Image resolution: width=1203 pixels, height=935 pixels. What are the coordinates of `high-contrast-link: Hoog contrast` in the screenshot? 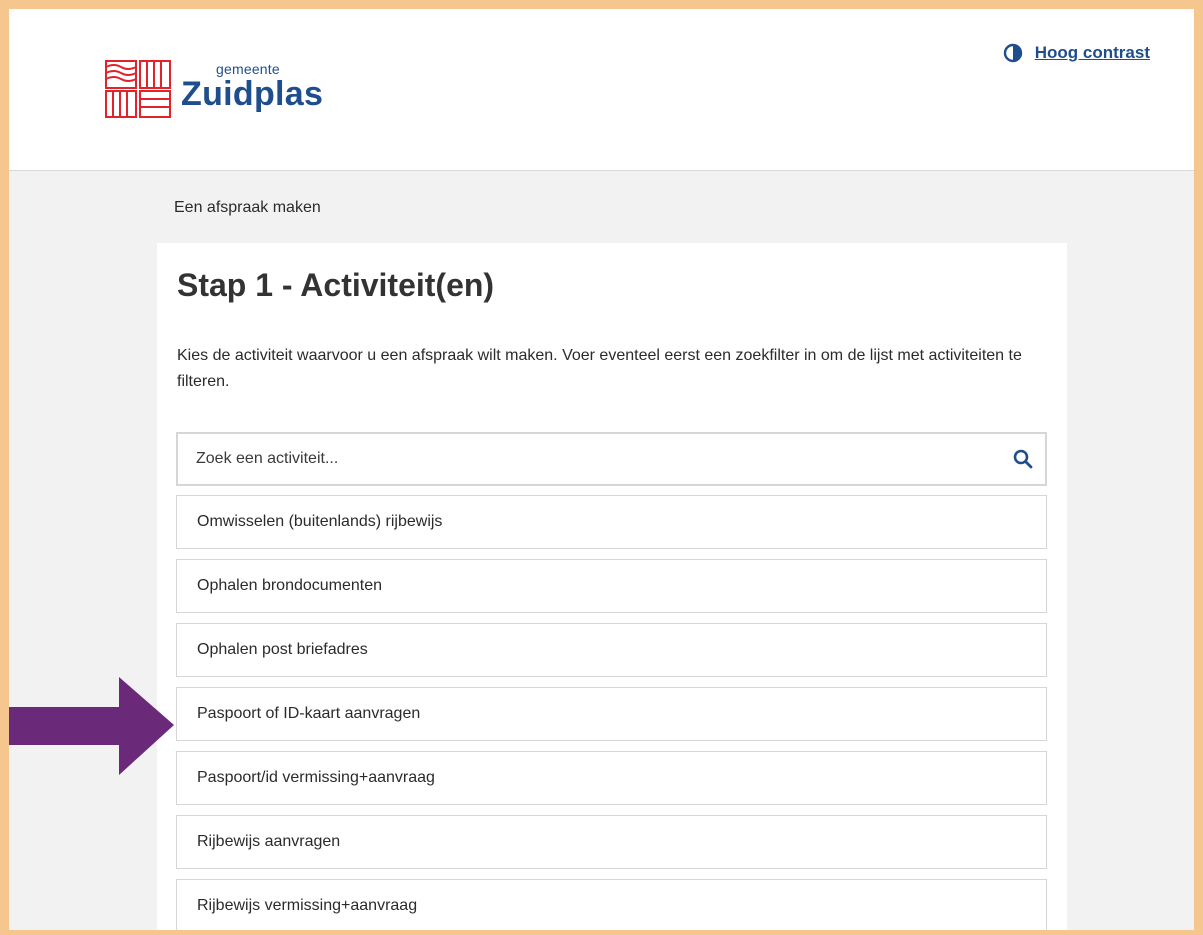 It's located at (1076, 53).